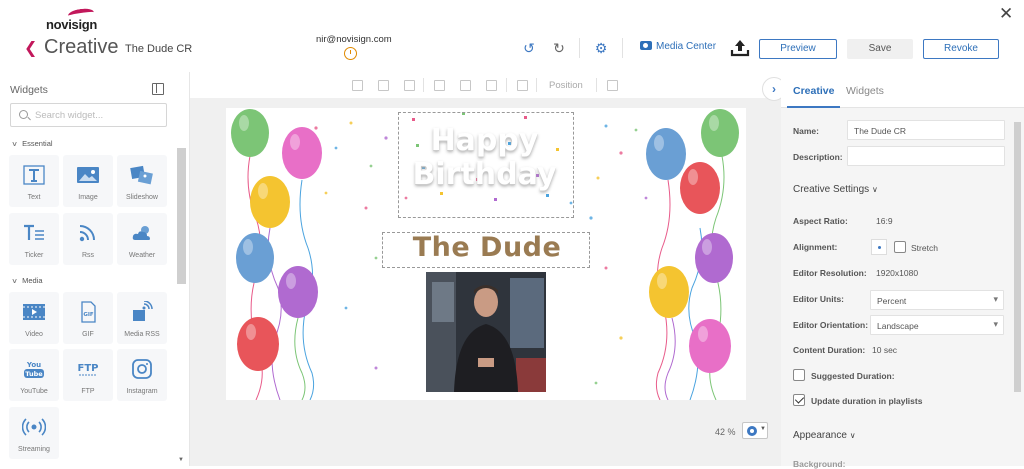 This screenshot has width=1024, height=469. Describe the element at coordinates (33, 365) in the screenshot. I see `svg-text: You` at that location.